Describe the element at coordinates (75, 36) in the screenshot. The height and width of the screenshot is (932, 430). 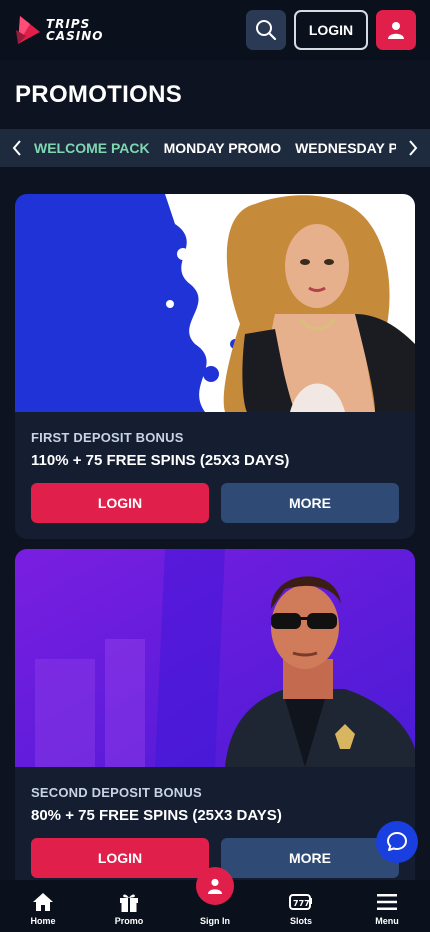
I see `logo-line2: CASINO` at that location.